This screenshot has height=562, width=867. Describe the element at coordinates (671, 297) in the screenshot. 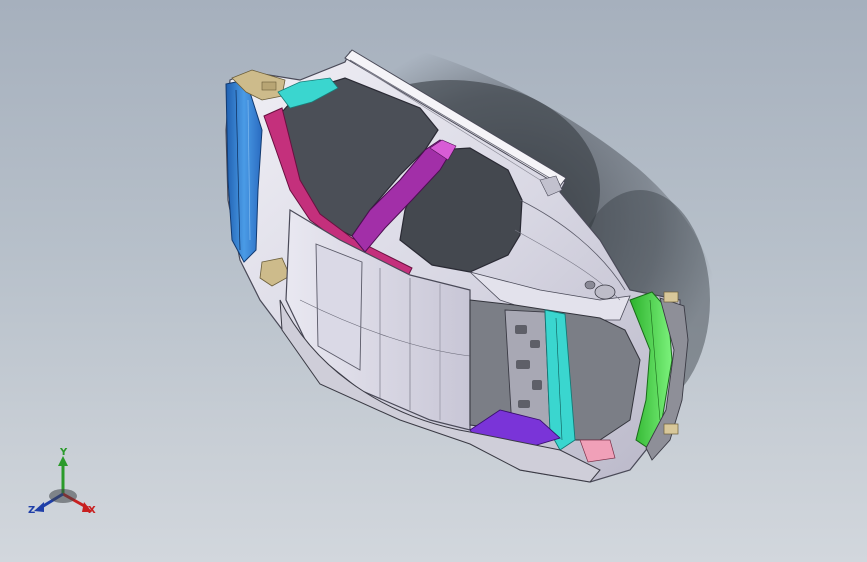

I see `rear-stud-top` at that location.